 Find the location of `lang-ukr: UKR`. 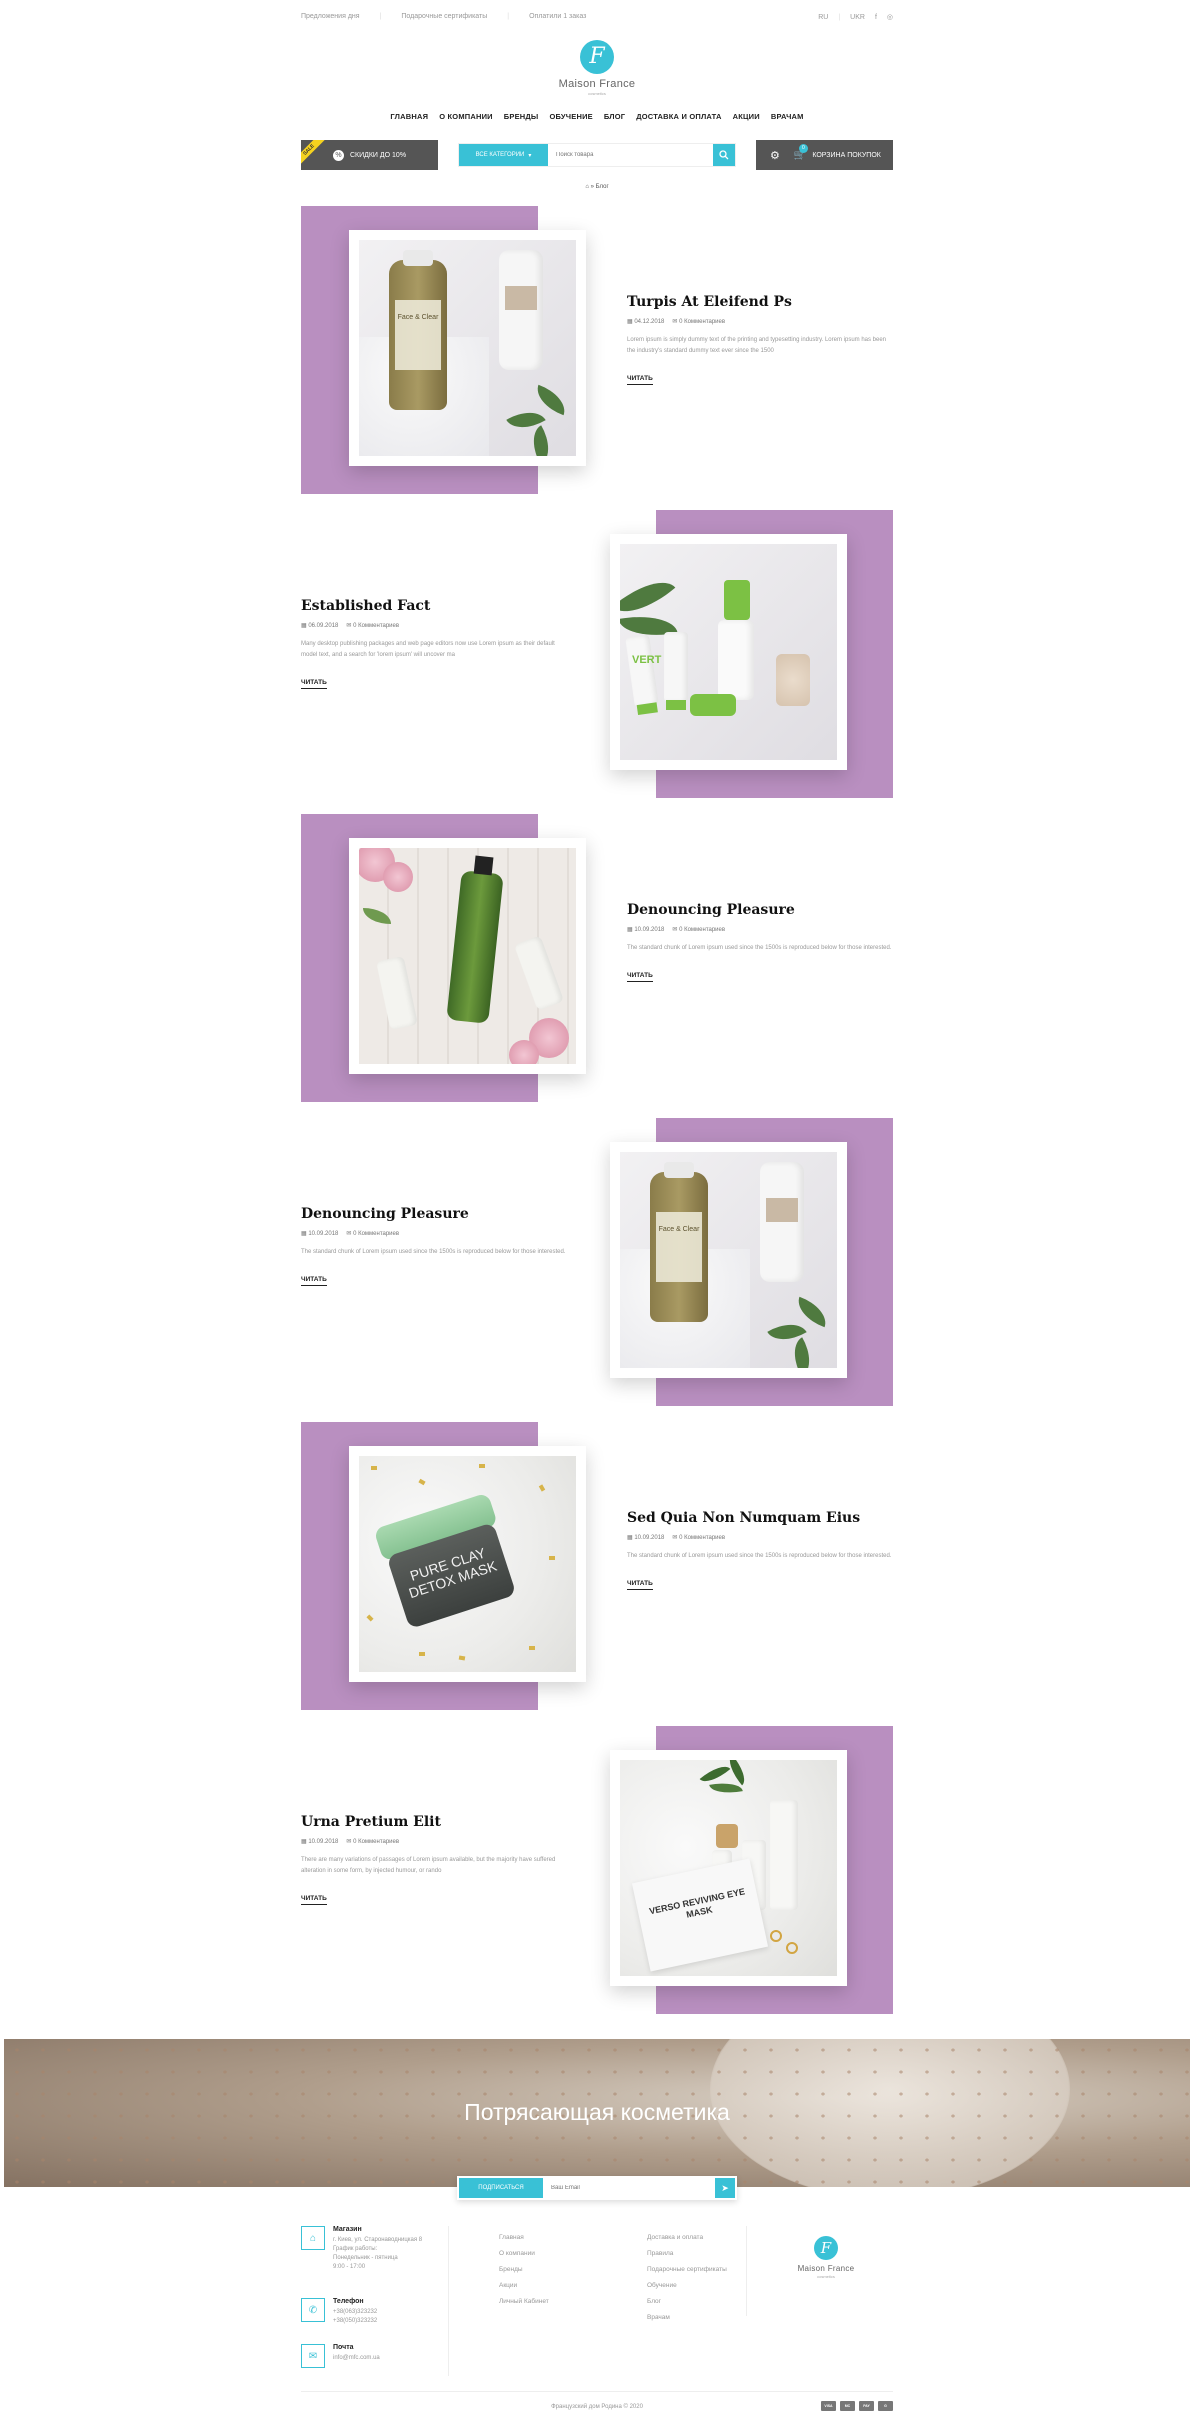

lang-ukr: UKR is located at coordinates (857, 17).